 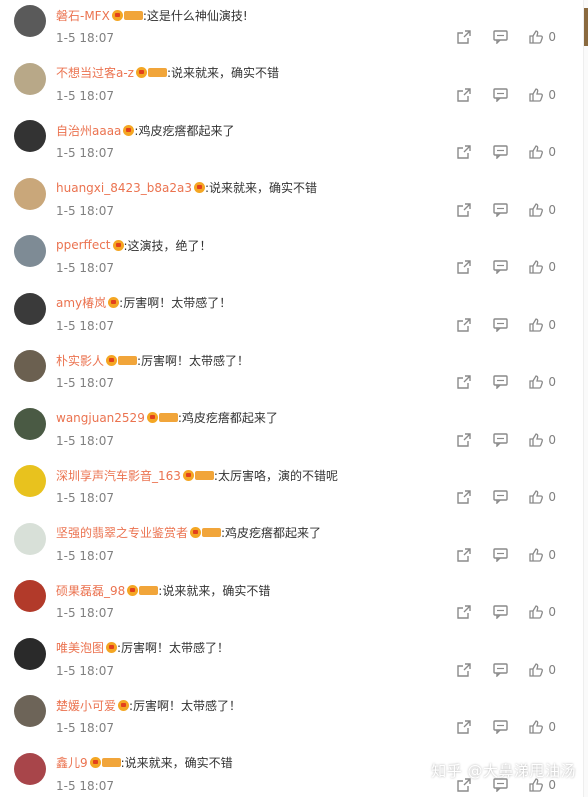 I want to click on username-link: 楚媛小可爱, so click(x=86, y=705).